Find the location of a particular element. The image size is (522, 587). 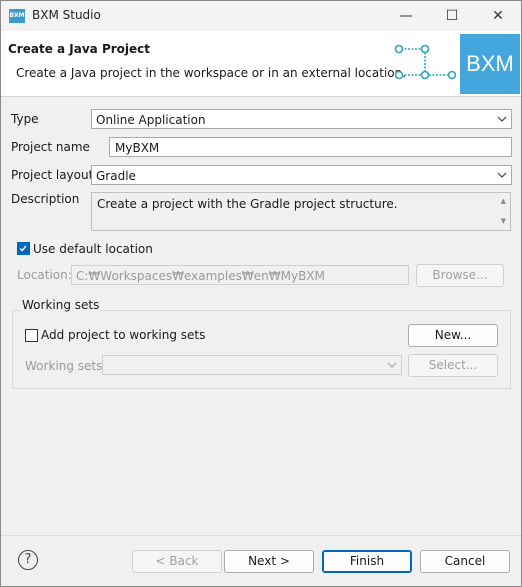

minimize-button: — is located at coordinates (406, 16).